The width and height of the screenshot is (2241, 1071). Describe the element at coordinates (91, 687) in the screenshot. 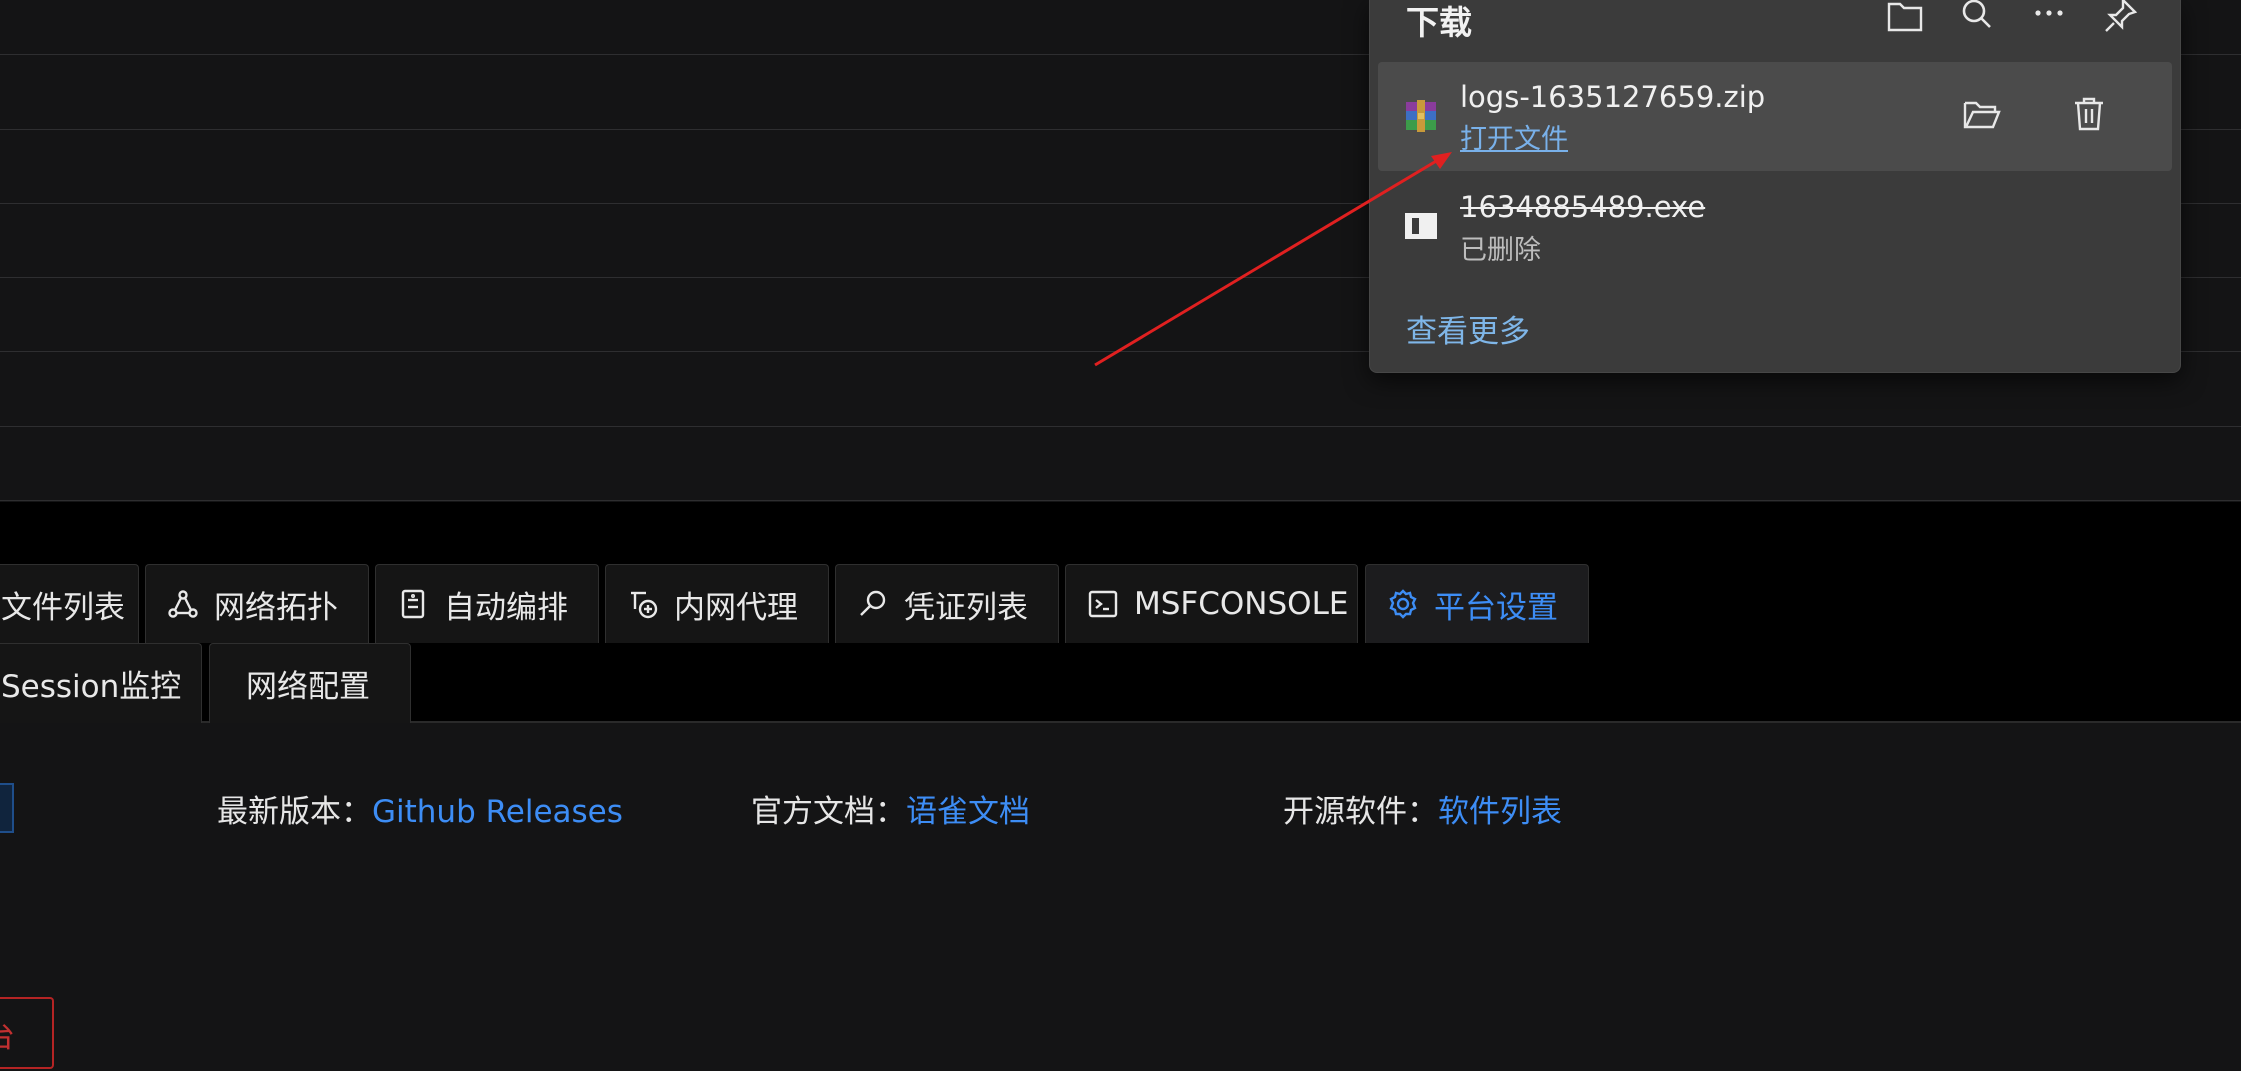

I see `tab-label: Session监控` at that location.